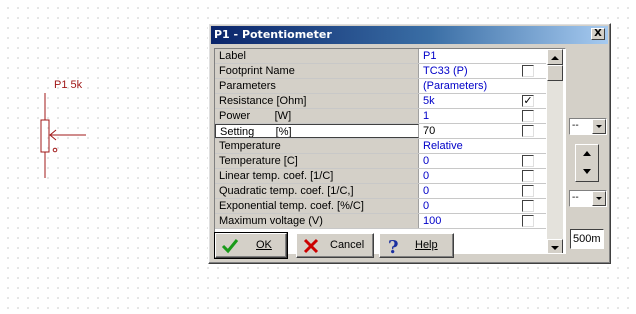 This screenshot has width=636, height=314. Describe the element at coordinates (555, 73) in the screenshot. I see `scroll-thumb` at that location.